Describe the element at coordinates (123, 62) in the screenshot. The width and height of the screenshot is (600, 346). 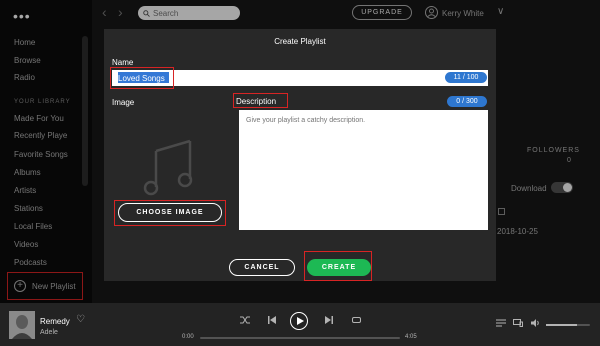
I see `name-label: Name` at that location.